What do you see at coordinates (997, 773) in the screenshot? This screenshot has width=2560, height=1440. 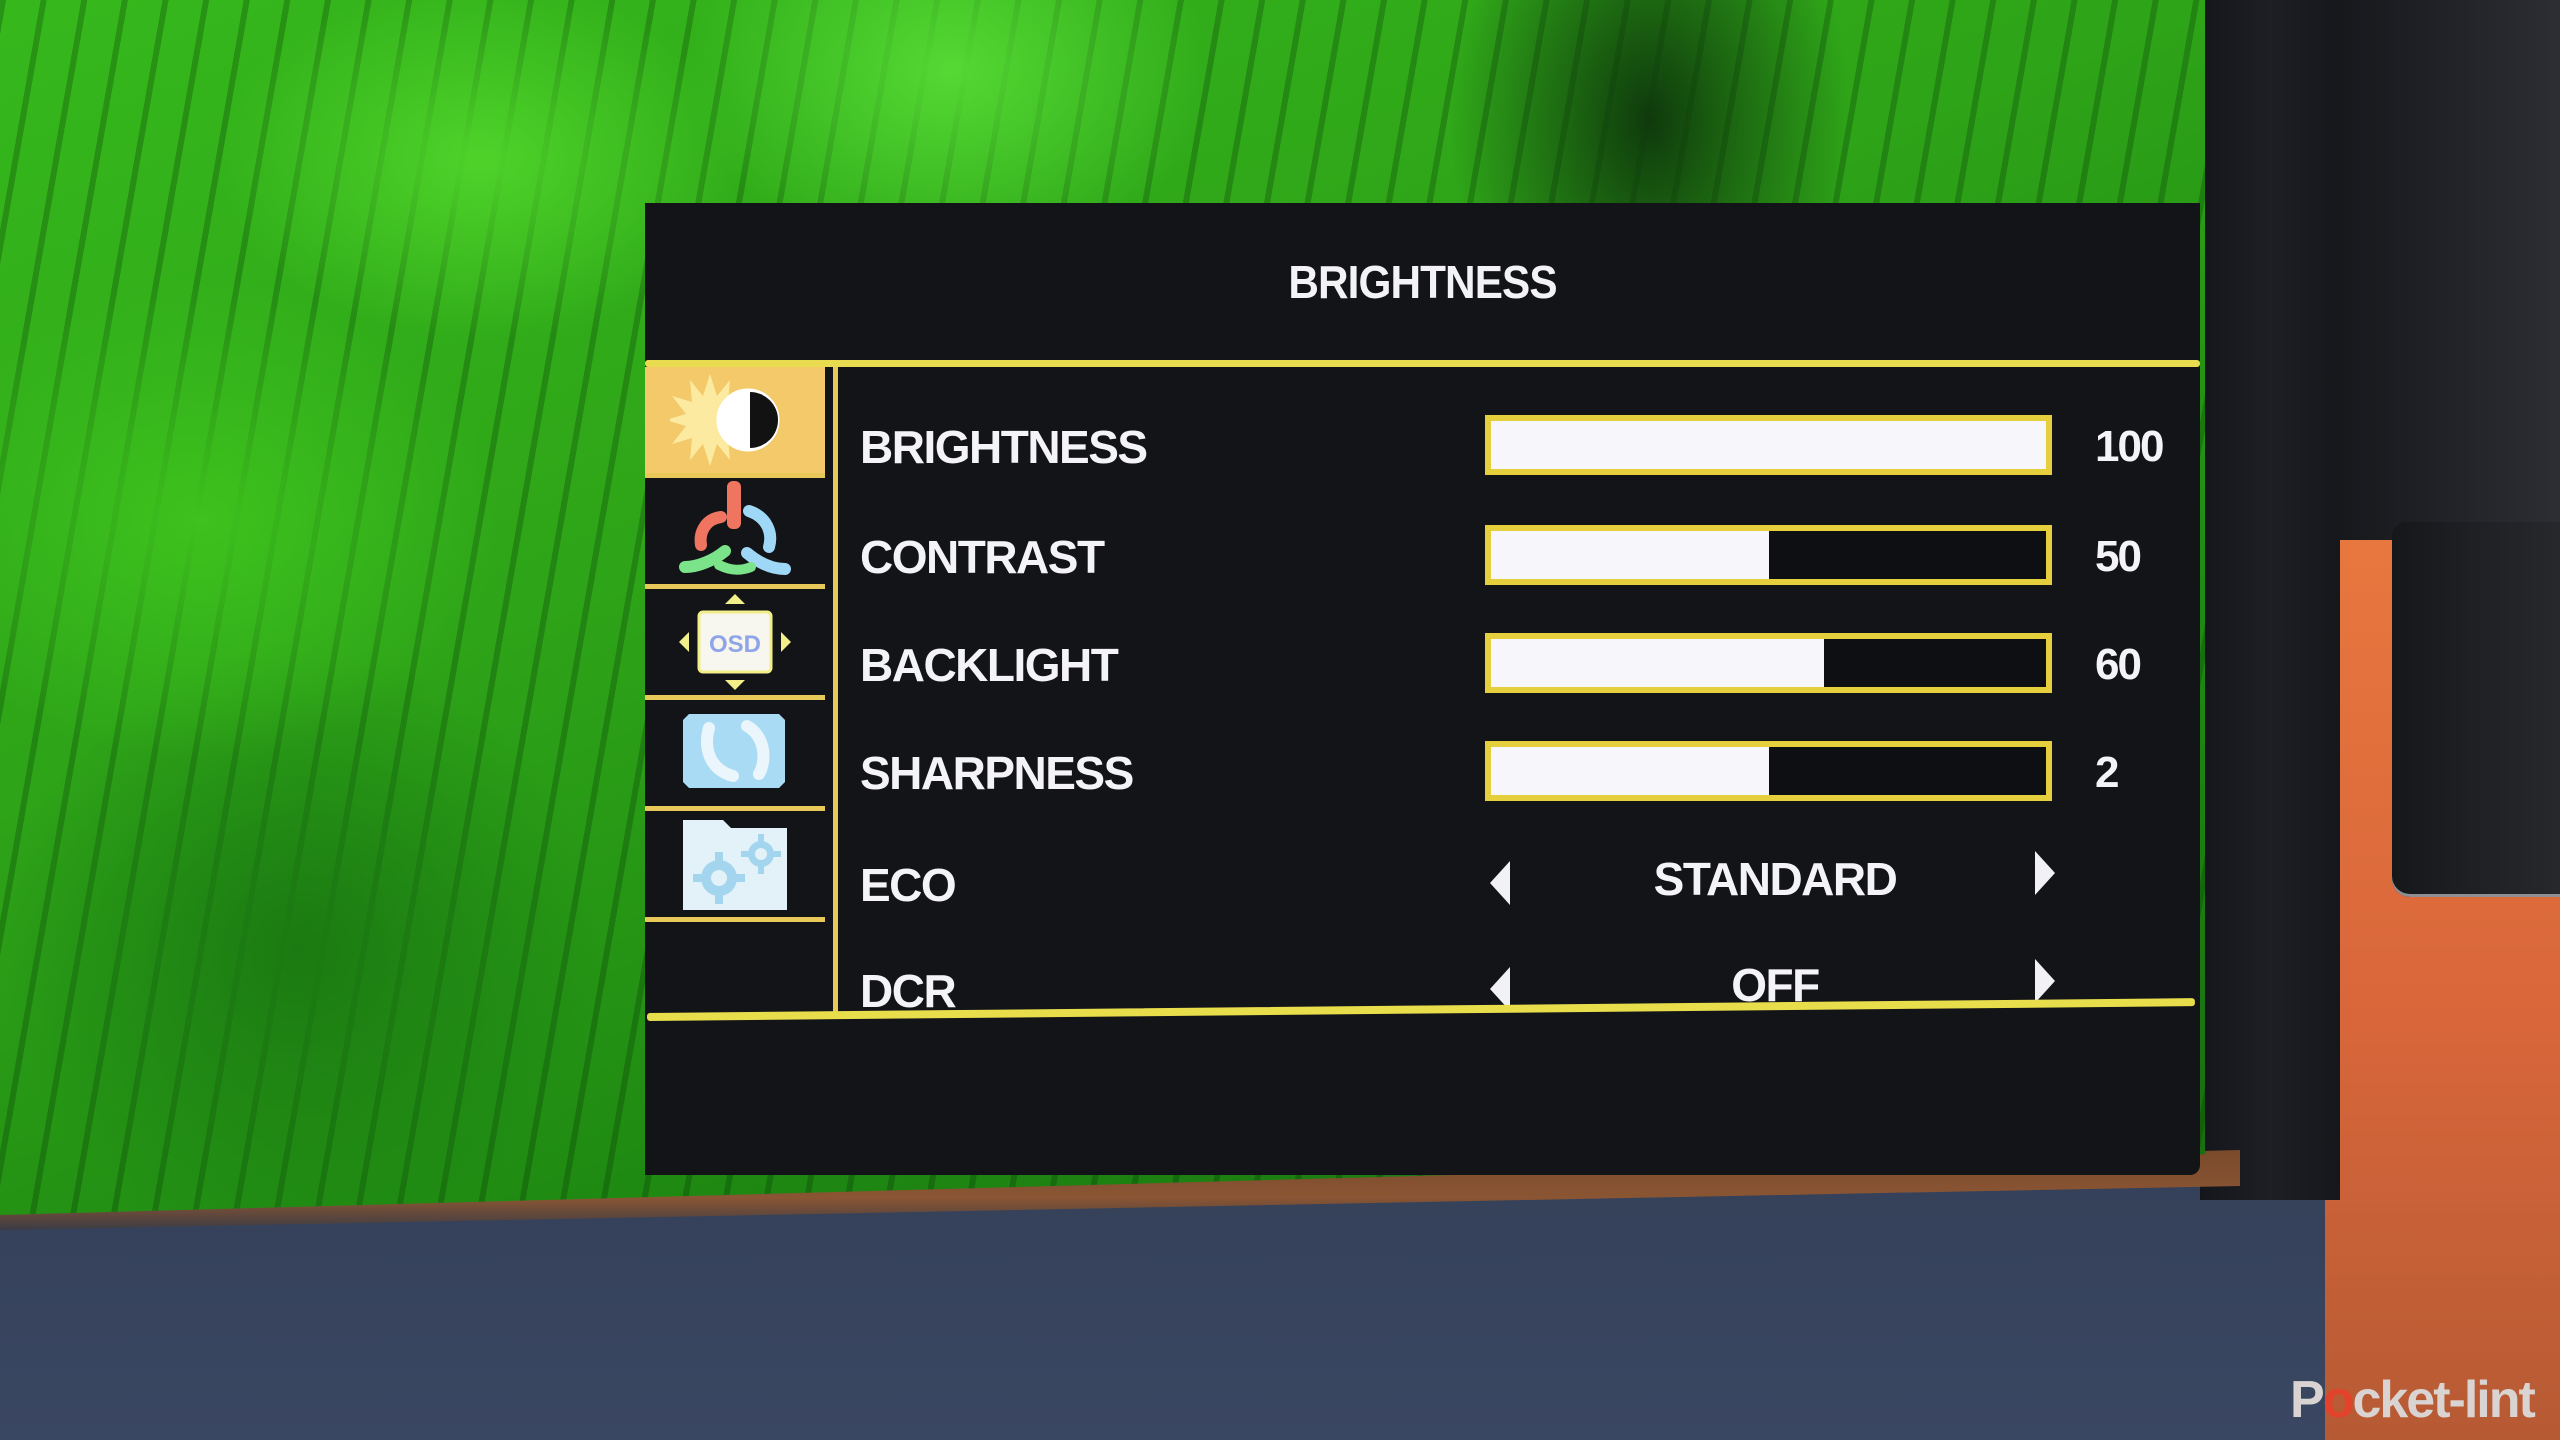 I see `row-label: SHARPNESS` at bounding box center [997, 773].